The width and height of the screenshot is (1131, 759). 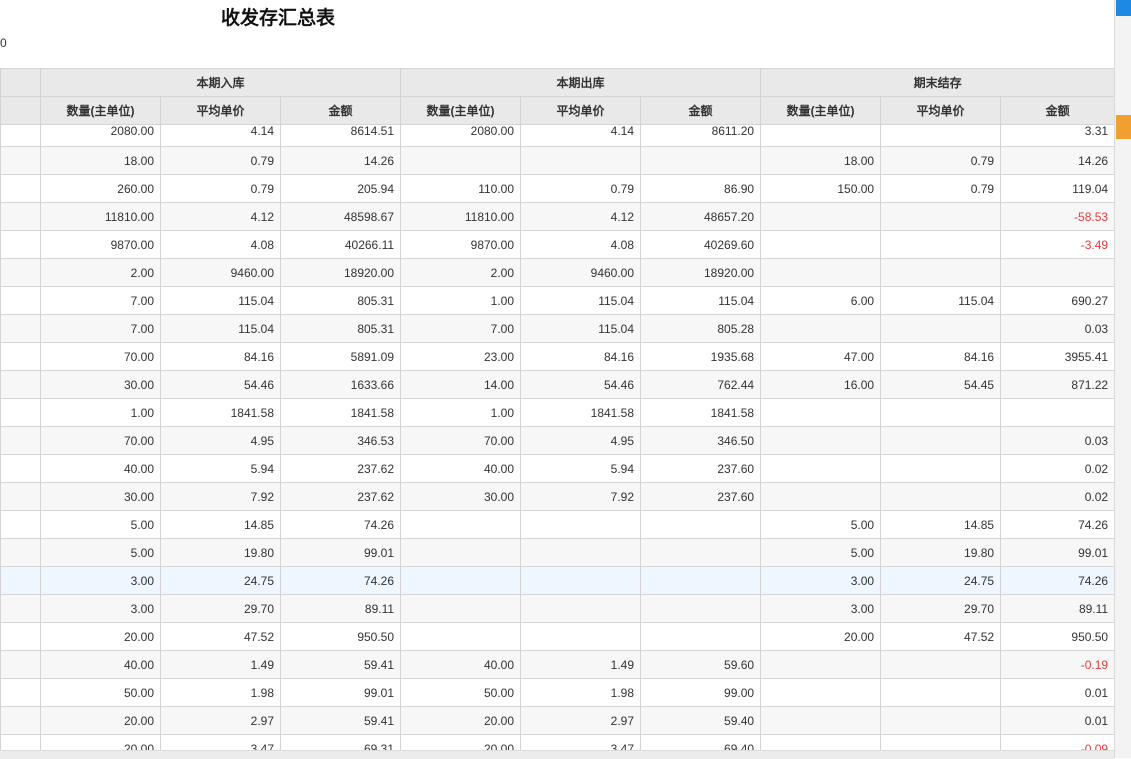 I want to click on table-cell: 805.28, so click(x=701, y=328).